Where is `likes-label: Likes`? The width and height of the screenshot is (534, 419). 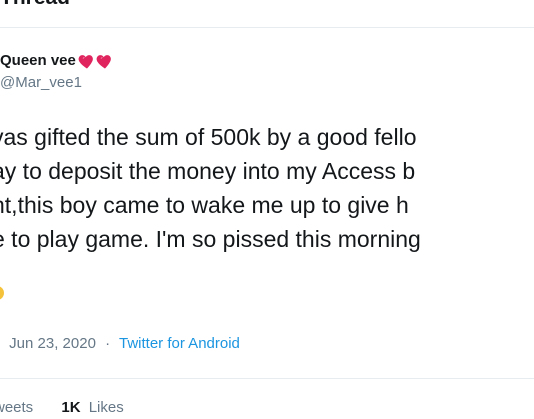 likes-label: Likes is located at coordinates (106, 407).